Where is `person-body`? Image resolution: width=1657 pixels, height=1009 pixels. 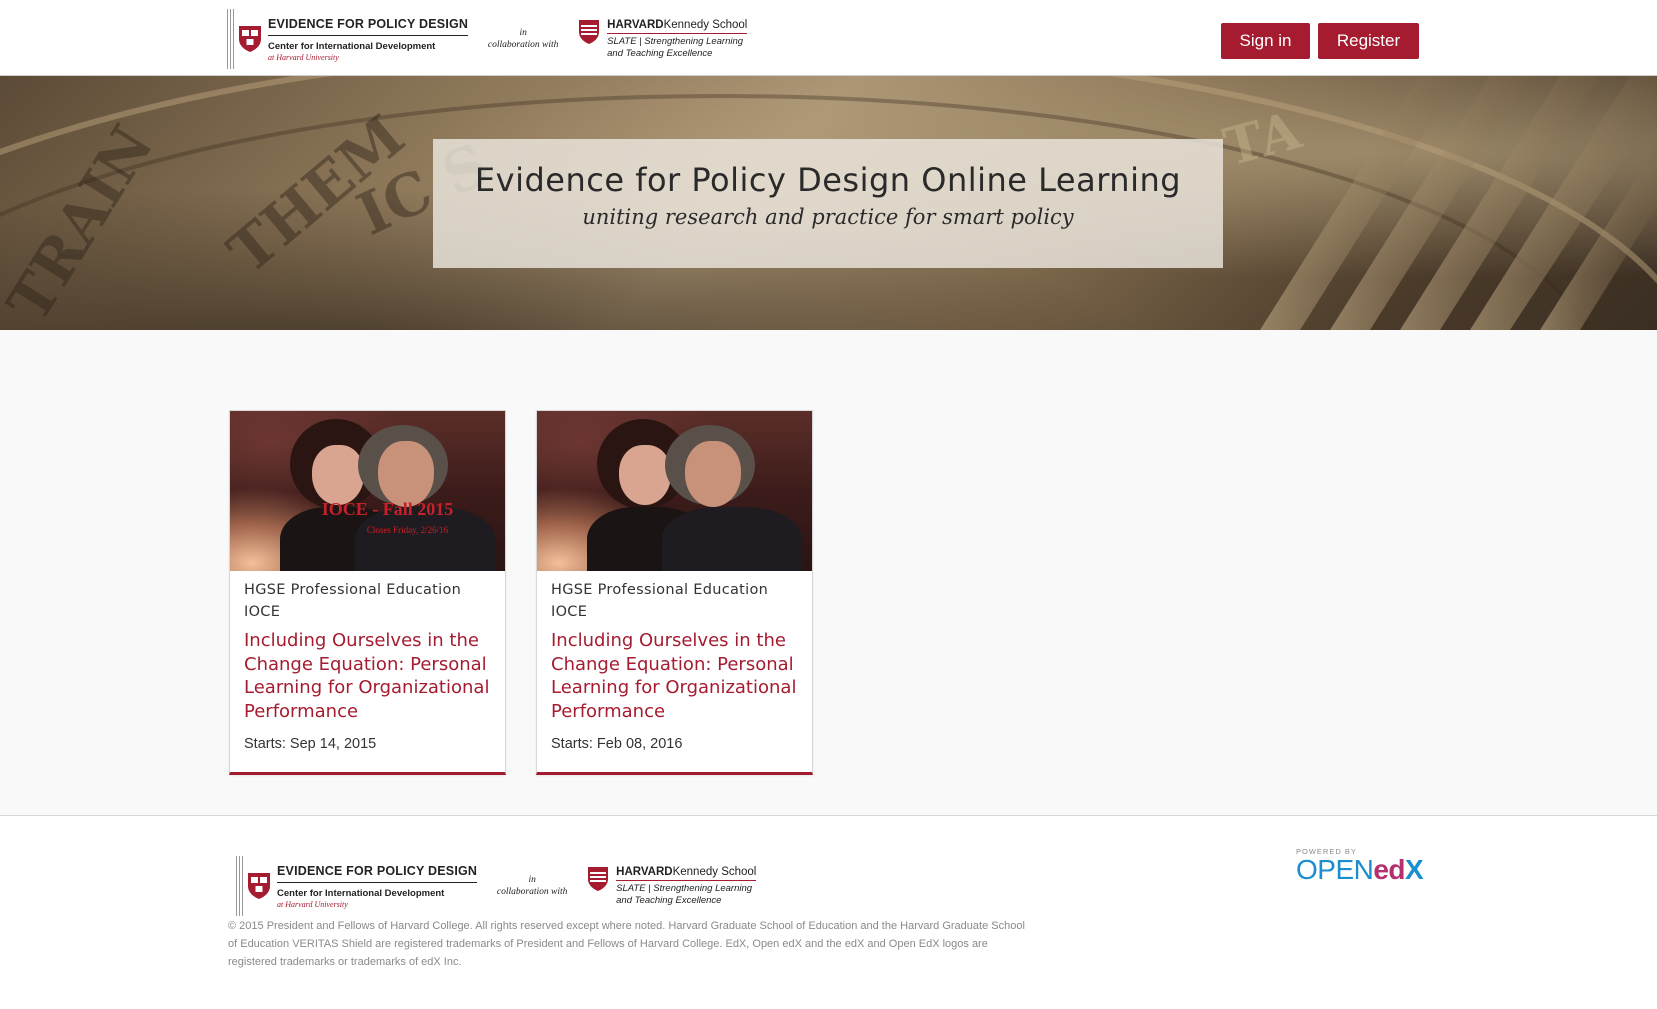 person-body is located at coordinates (732, 539).